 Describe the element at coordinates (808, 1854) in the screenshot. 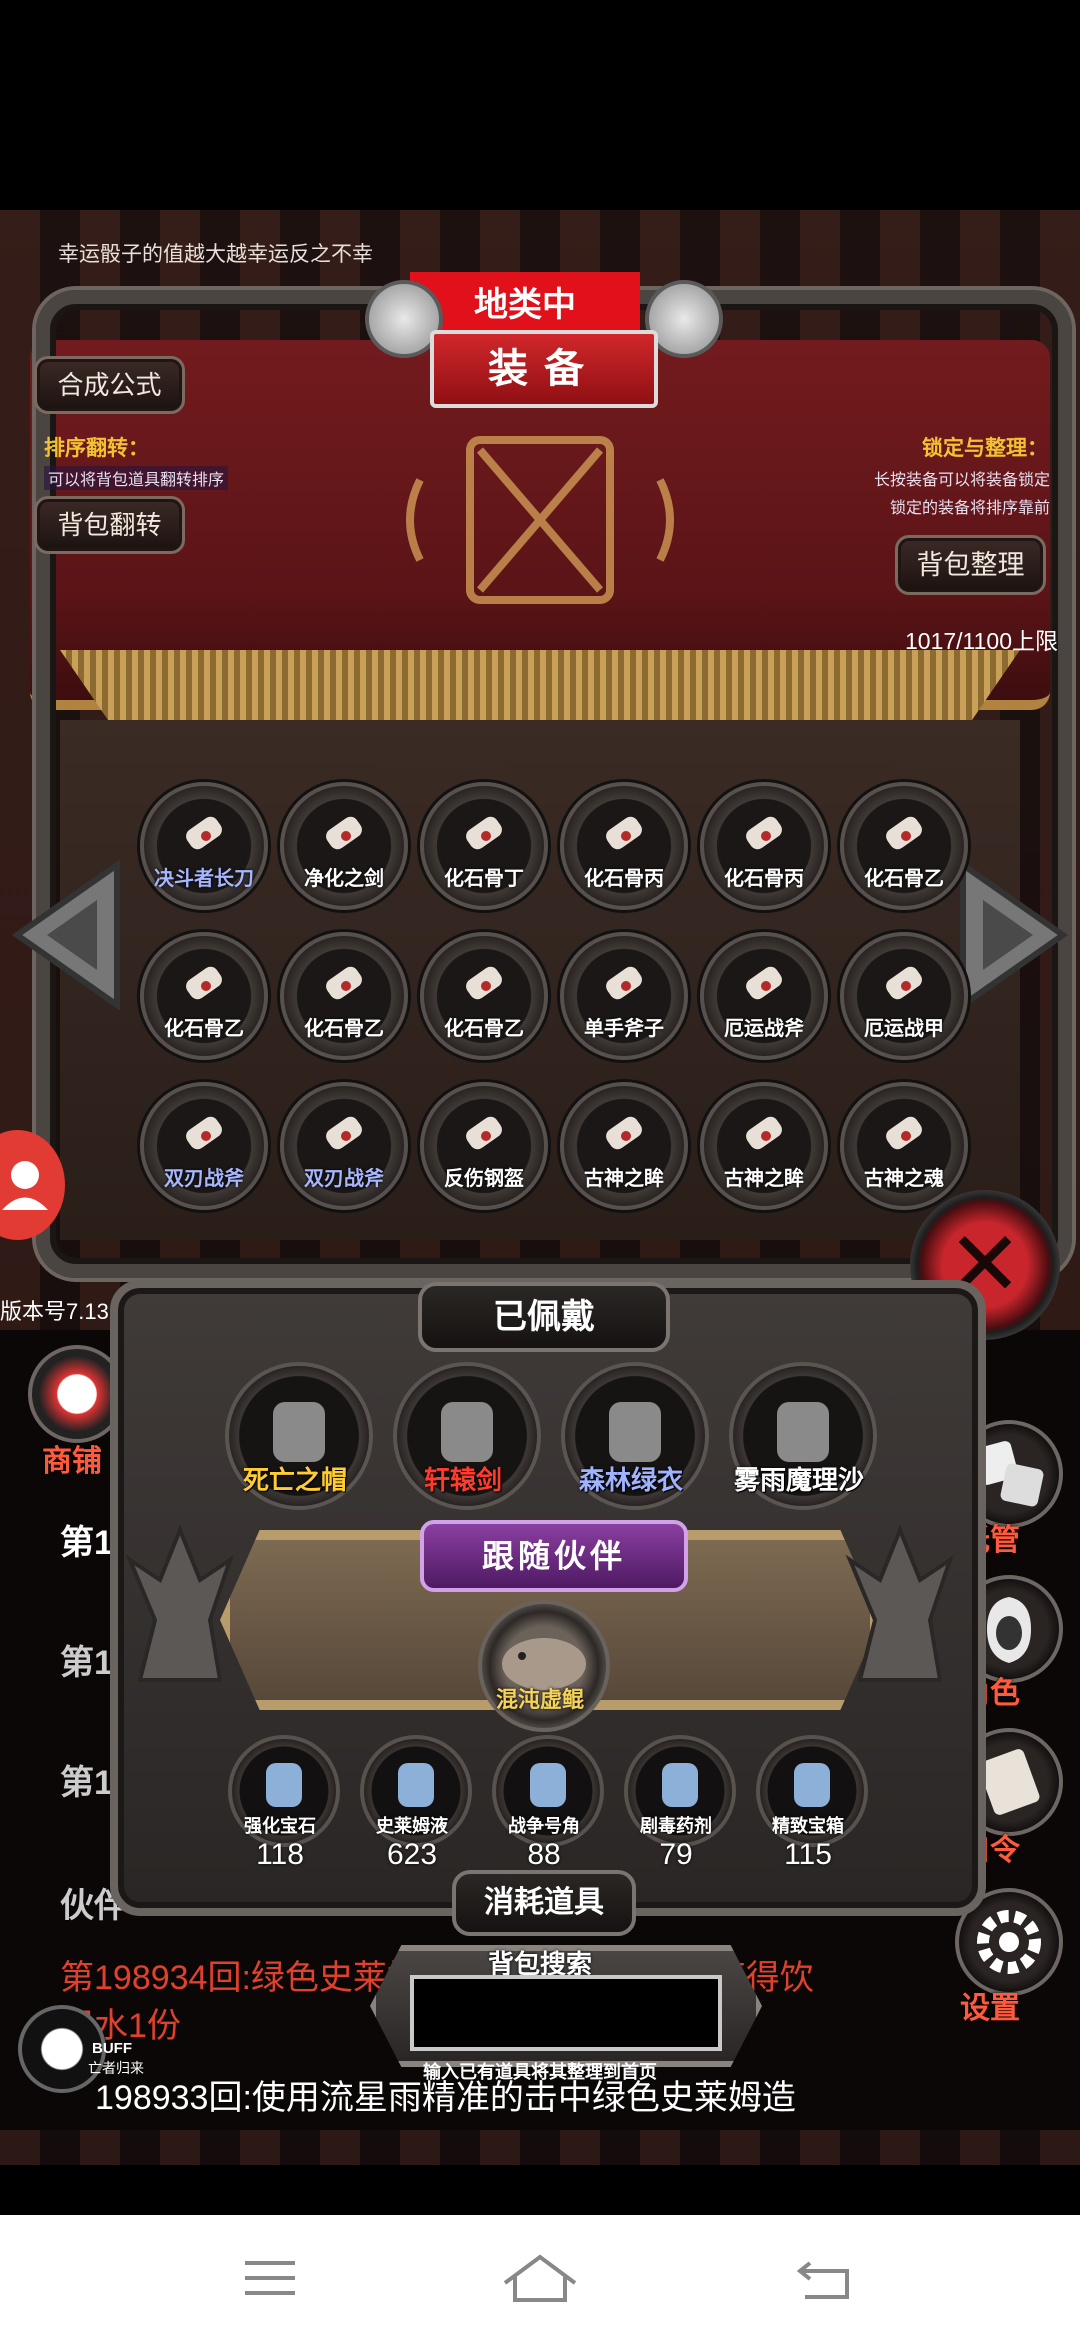

I see `consumable-count: 115` at that location.